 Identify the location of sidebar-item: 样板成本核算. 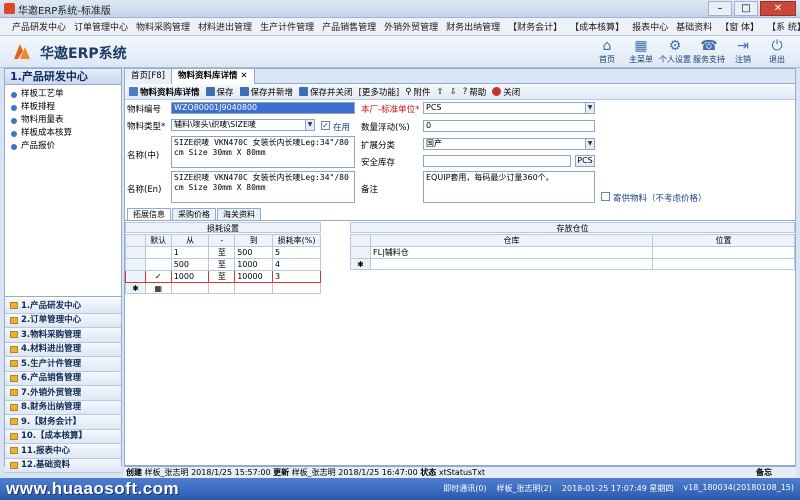
(63, 133).